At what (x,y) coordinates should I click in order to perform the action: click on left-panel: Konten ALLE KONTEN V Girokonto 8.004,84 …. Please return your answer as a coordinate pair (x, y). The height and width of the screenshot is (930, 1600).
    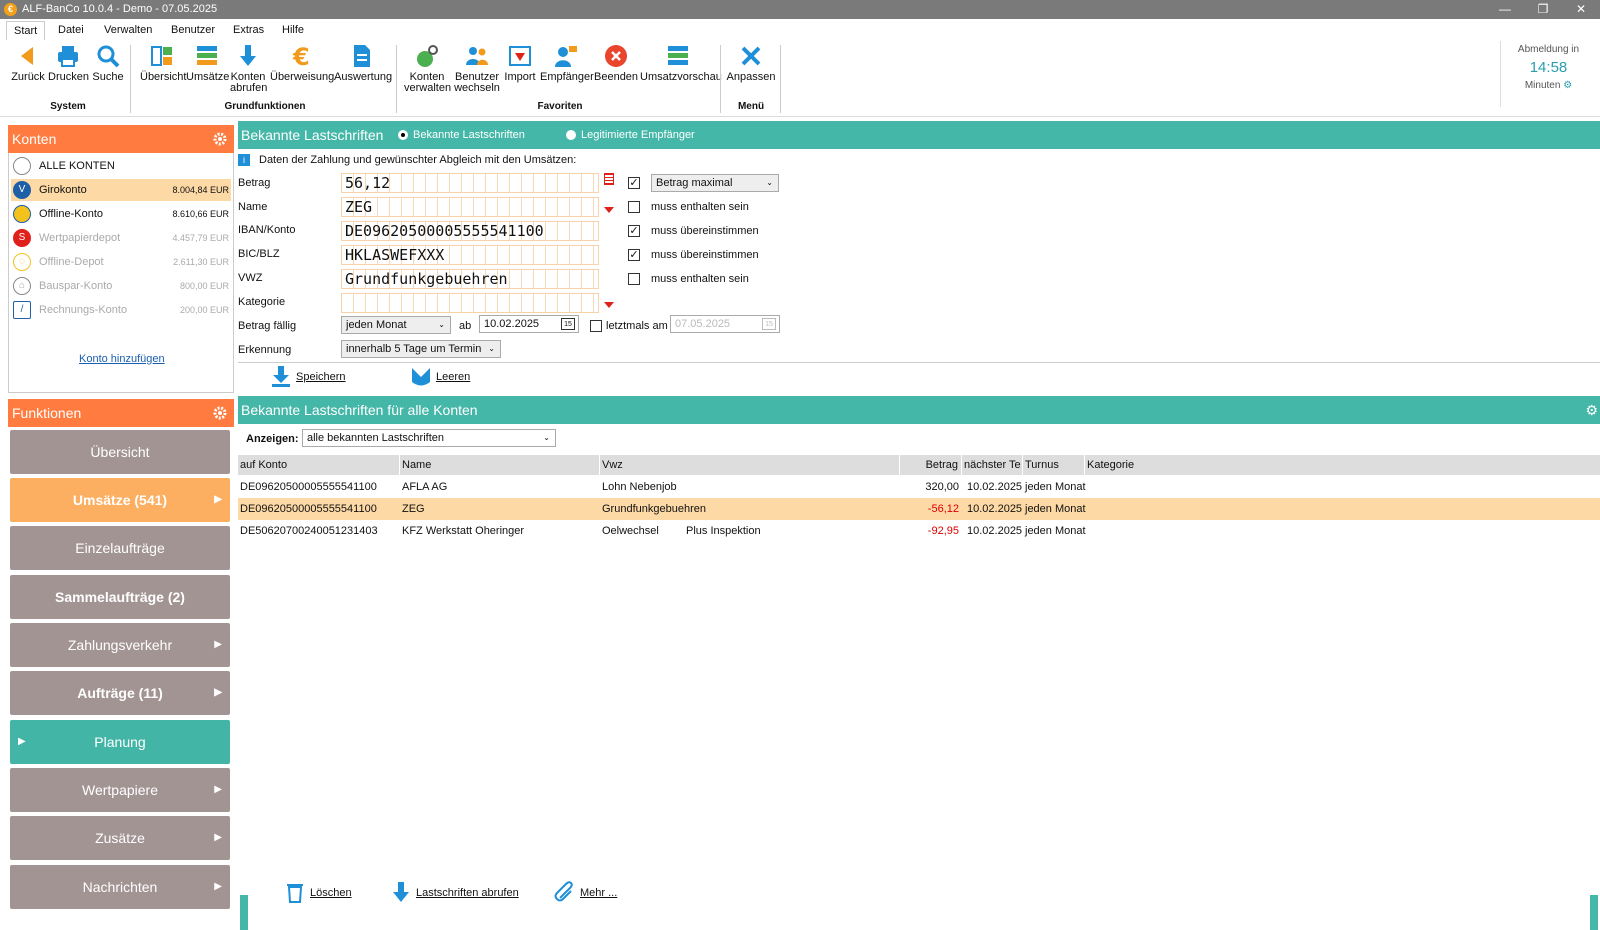
    Looking at the image, I should click on (121, 526).